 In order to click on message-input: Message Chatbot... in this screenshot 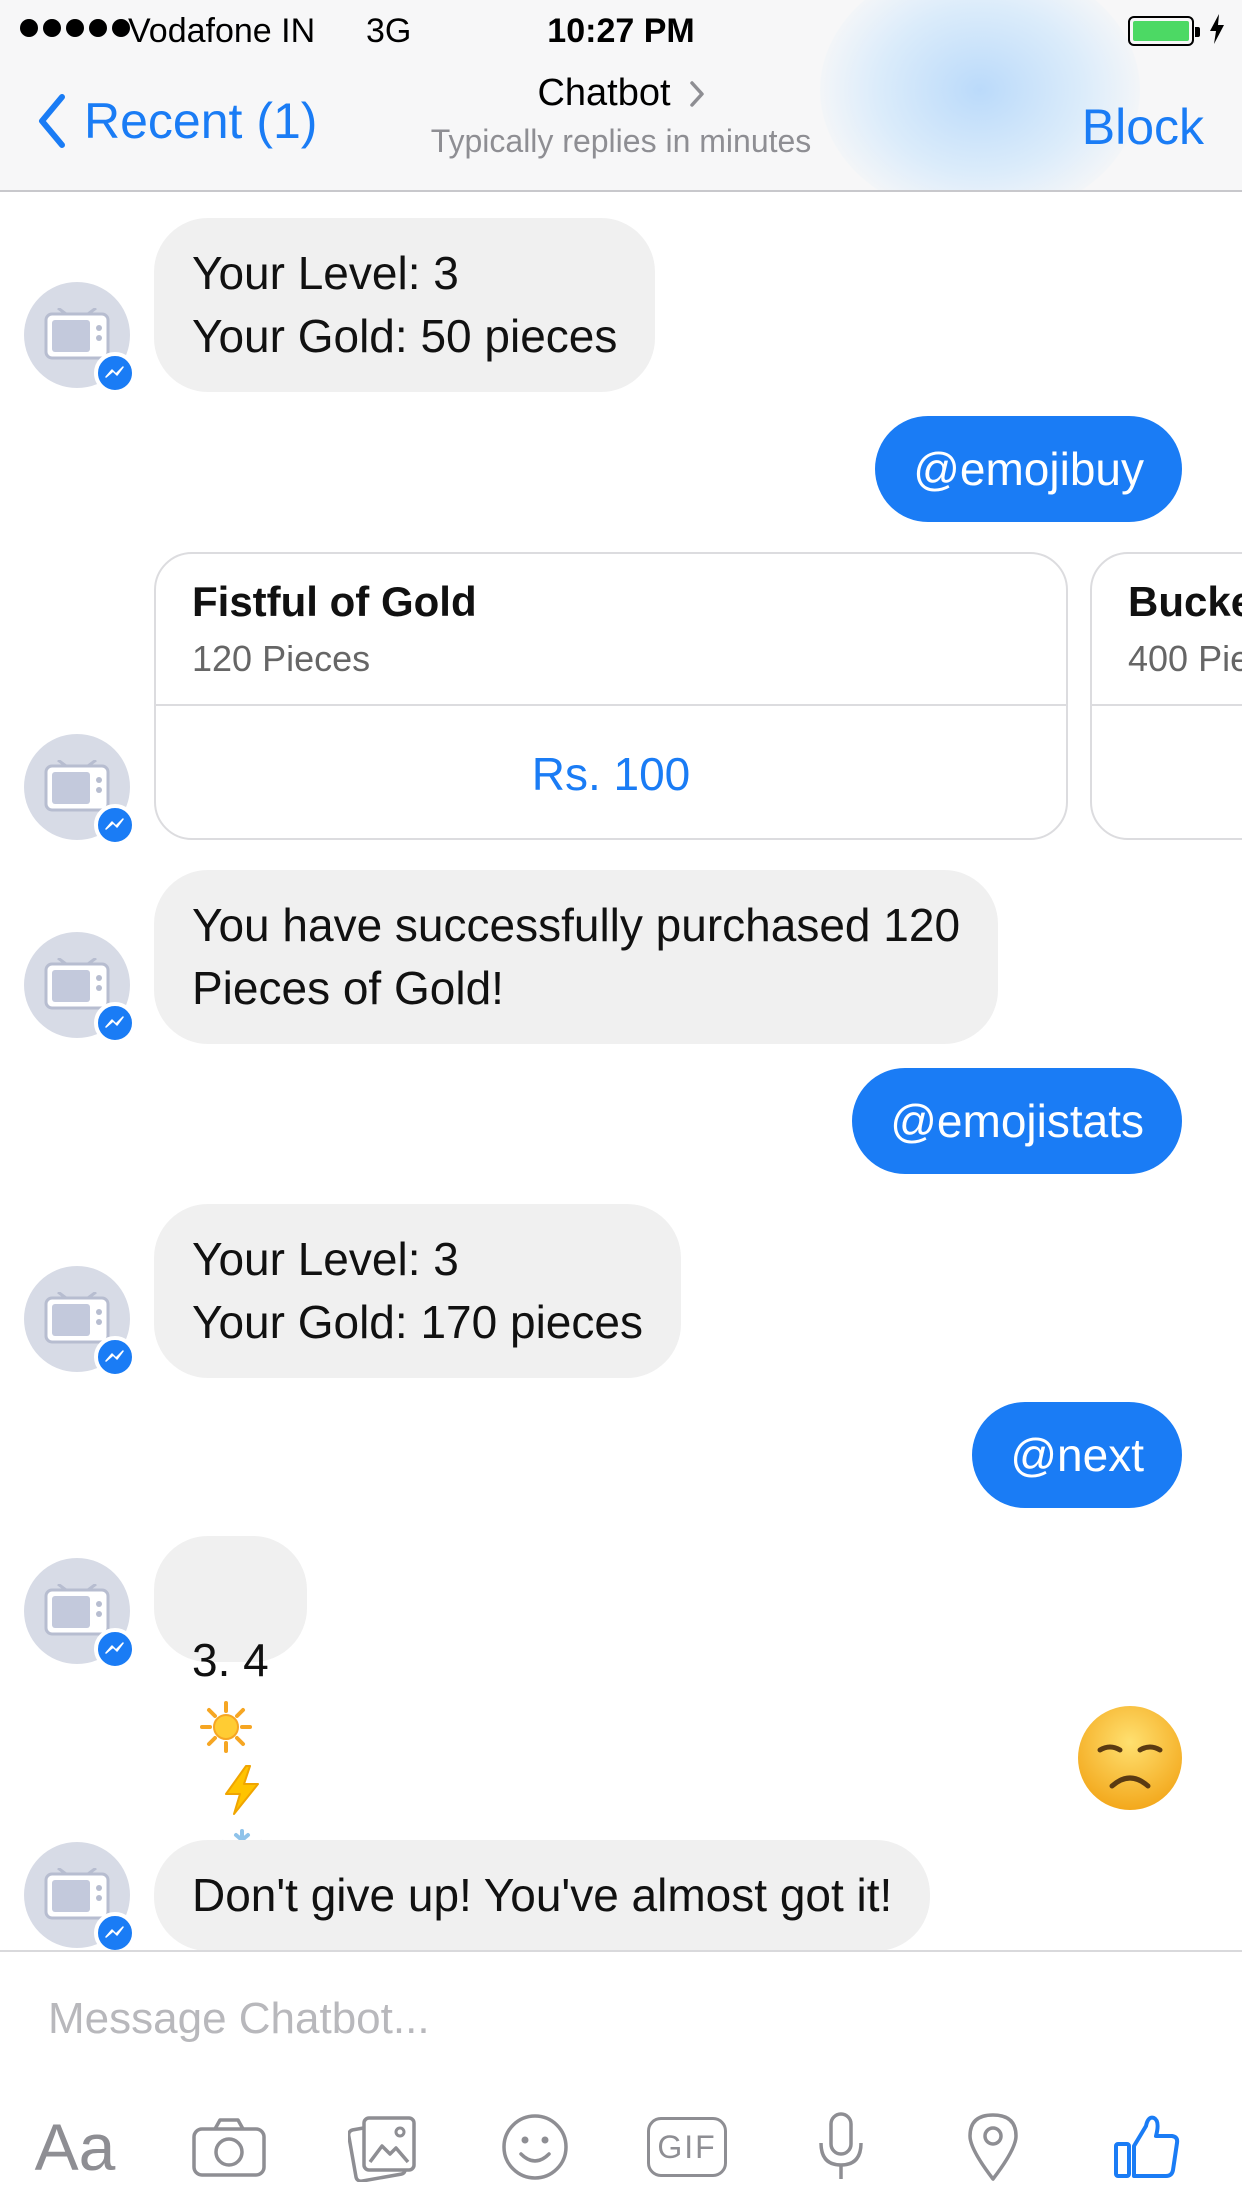, I will do `click(239, 2019)`.